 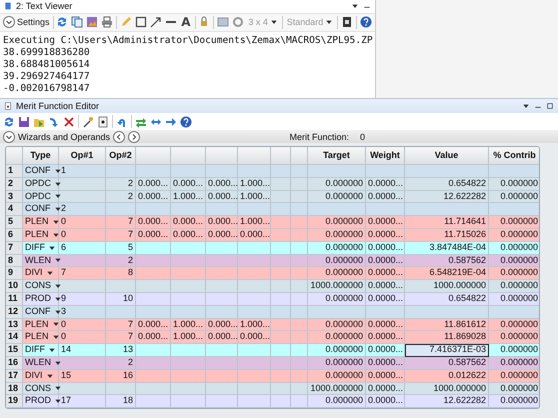 What do you see at coordinates (58, 106) in the screenshot?
I see `window-title: Merit Function Editor` at bounding box center [58, 106].